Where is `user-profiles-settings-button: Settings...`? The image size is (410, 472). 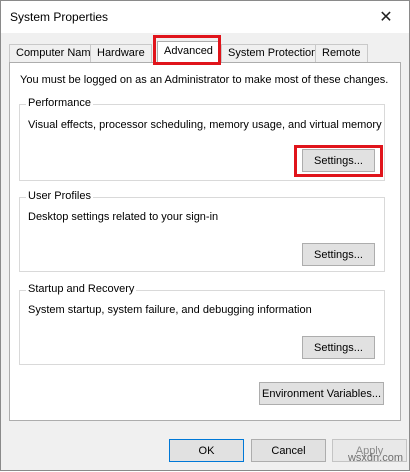
user-profiles-settings-button: Settings... is located at coordinates (338, 254).